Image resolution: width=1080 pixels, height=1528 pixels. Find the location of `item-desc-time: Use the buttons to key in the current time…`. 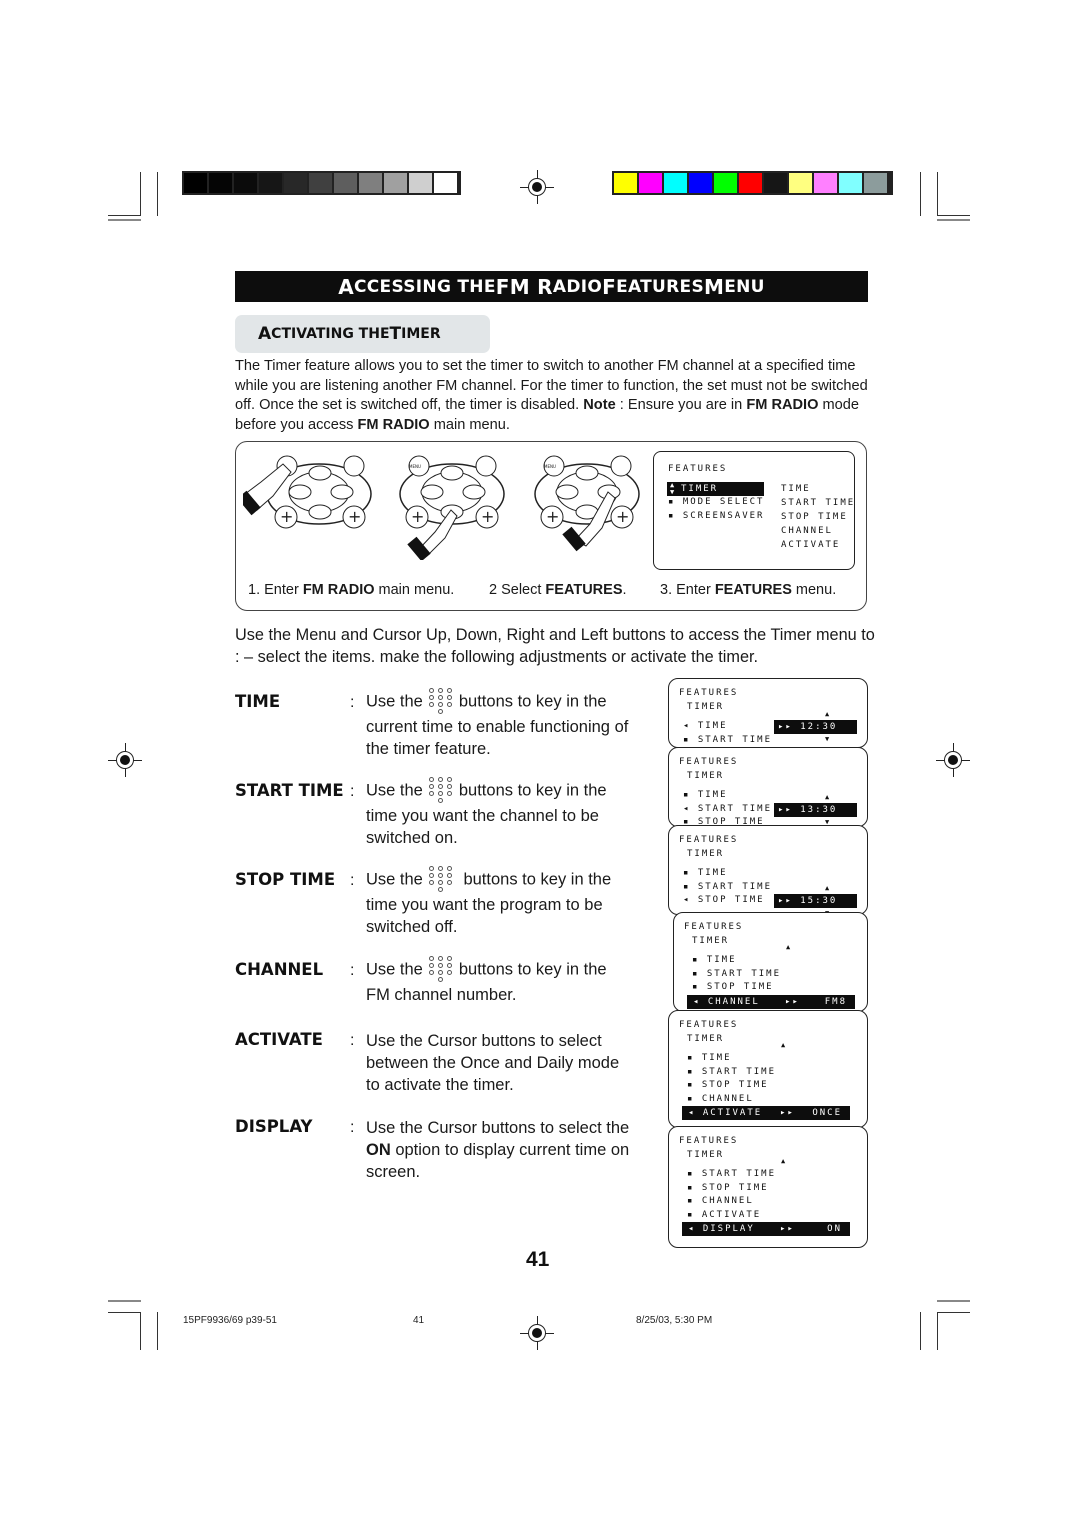

item-desc-time: Use the buttons to key in the current time… is located at coordinates (501, 724).